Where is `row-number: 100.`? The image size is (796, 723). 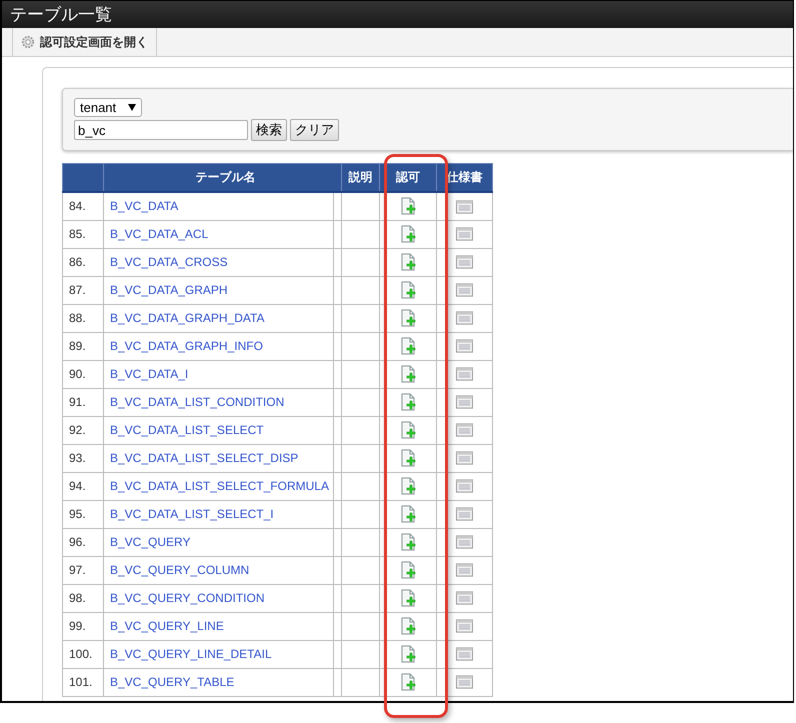 row-number: 100. is located at coordinates (83, 654).